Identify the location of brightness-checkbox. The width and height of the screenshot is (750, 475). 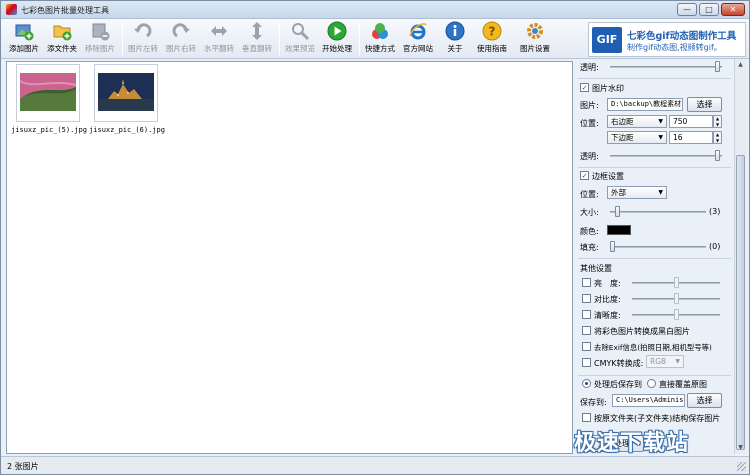
(586, 282).